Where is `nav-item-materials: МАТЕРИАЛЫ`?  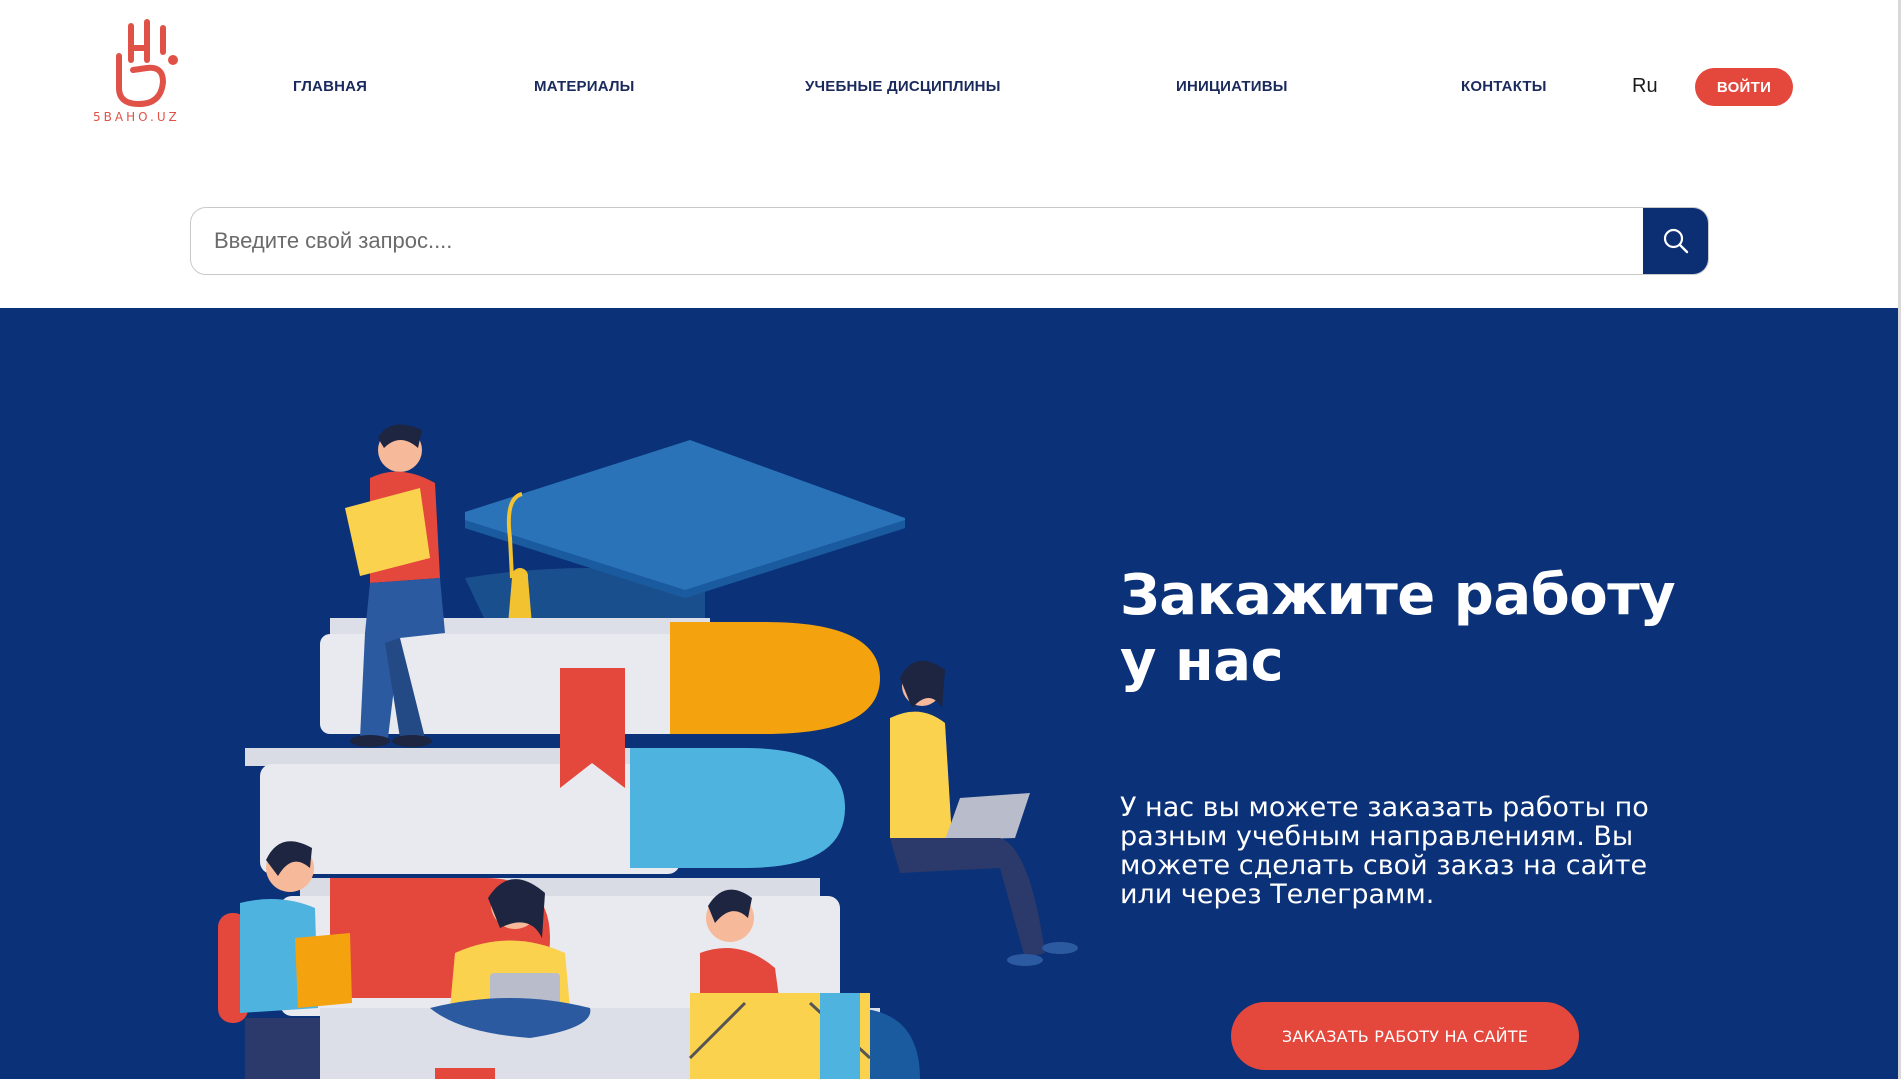 nav-item-materials: МАТЕРИАЛЫ is located at coordinates (584, 86).